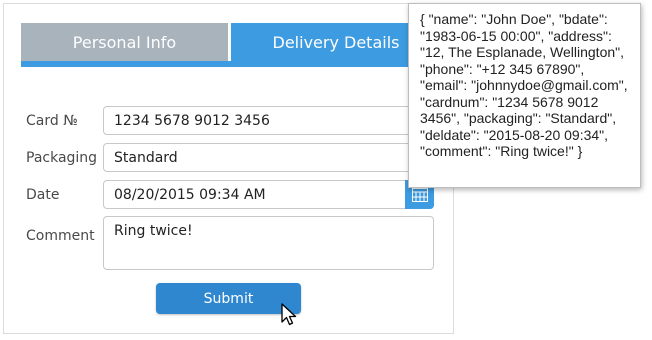 This screenshot has height=340, width=652. Describe the element at coordinates (153, 231) in the screenshot. I see `comment-value: Ring twice!` at that location.